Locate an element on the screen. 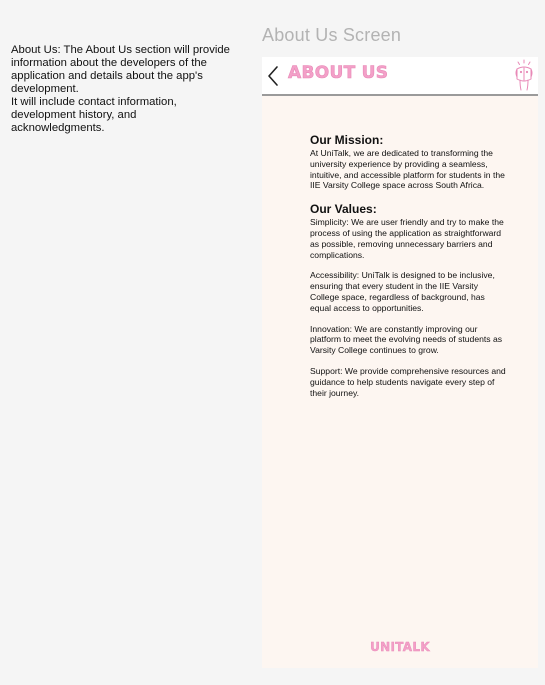 Image resolution: width=545 pixels, height=685 pixels. page-title: ABOUT US is located at coordinates (338, 73).